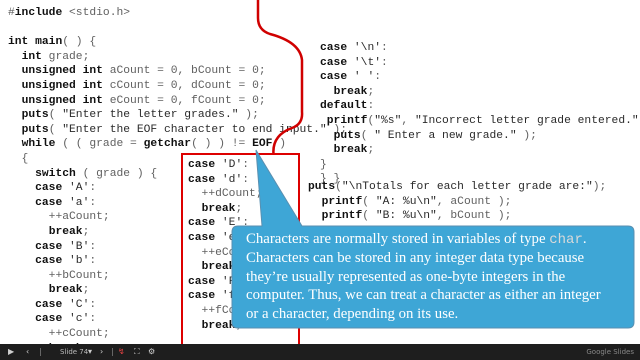  I want to click on fullscreen-icon: ⛶, so click(137, 352).